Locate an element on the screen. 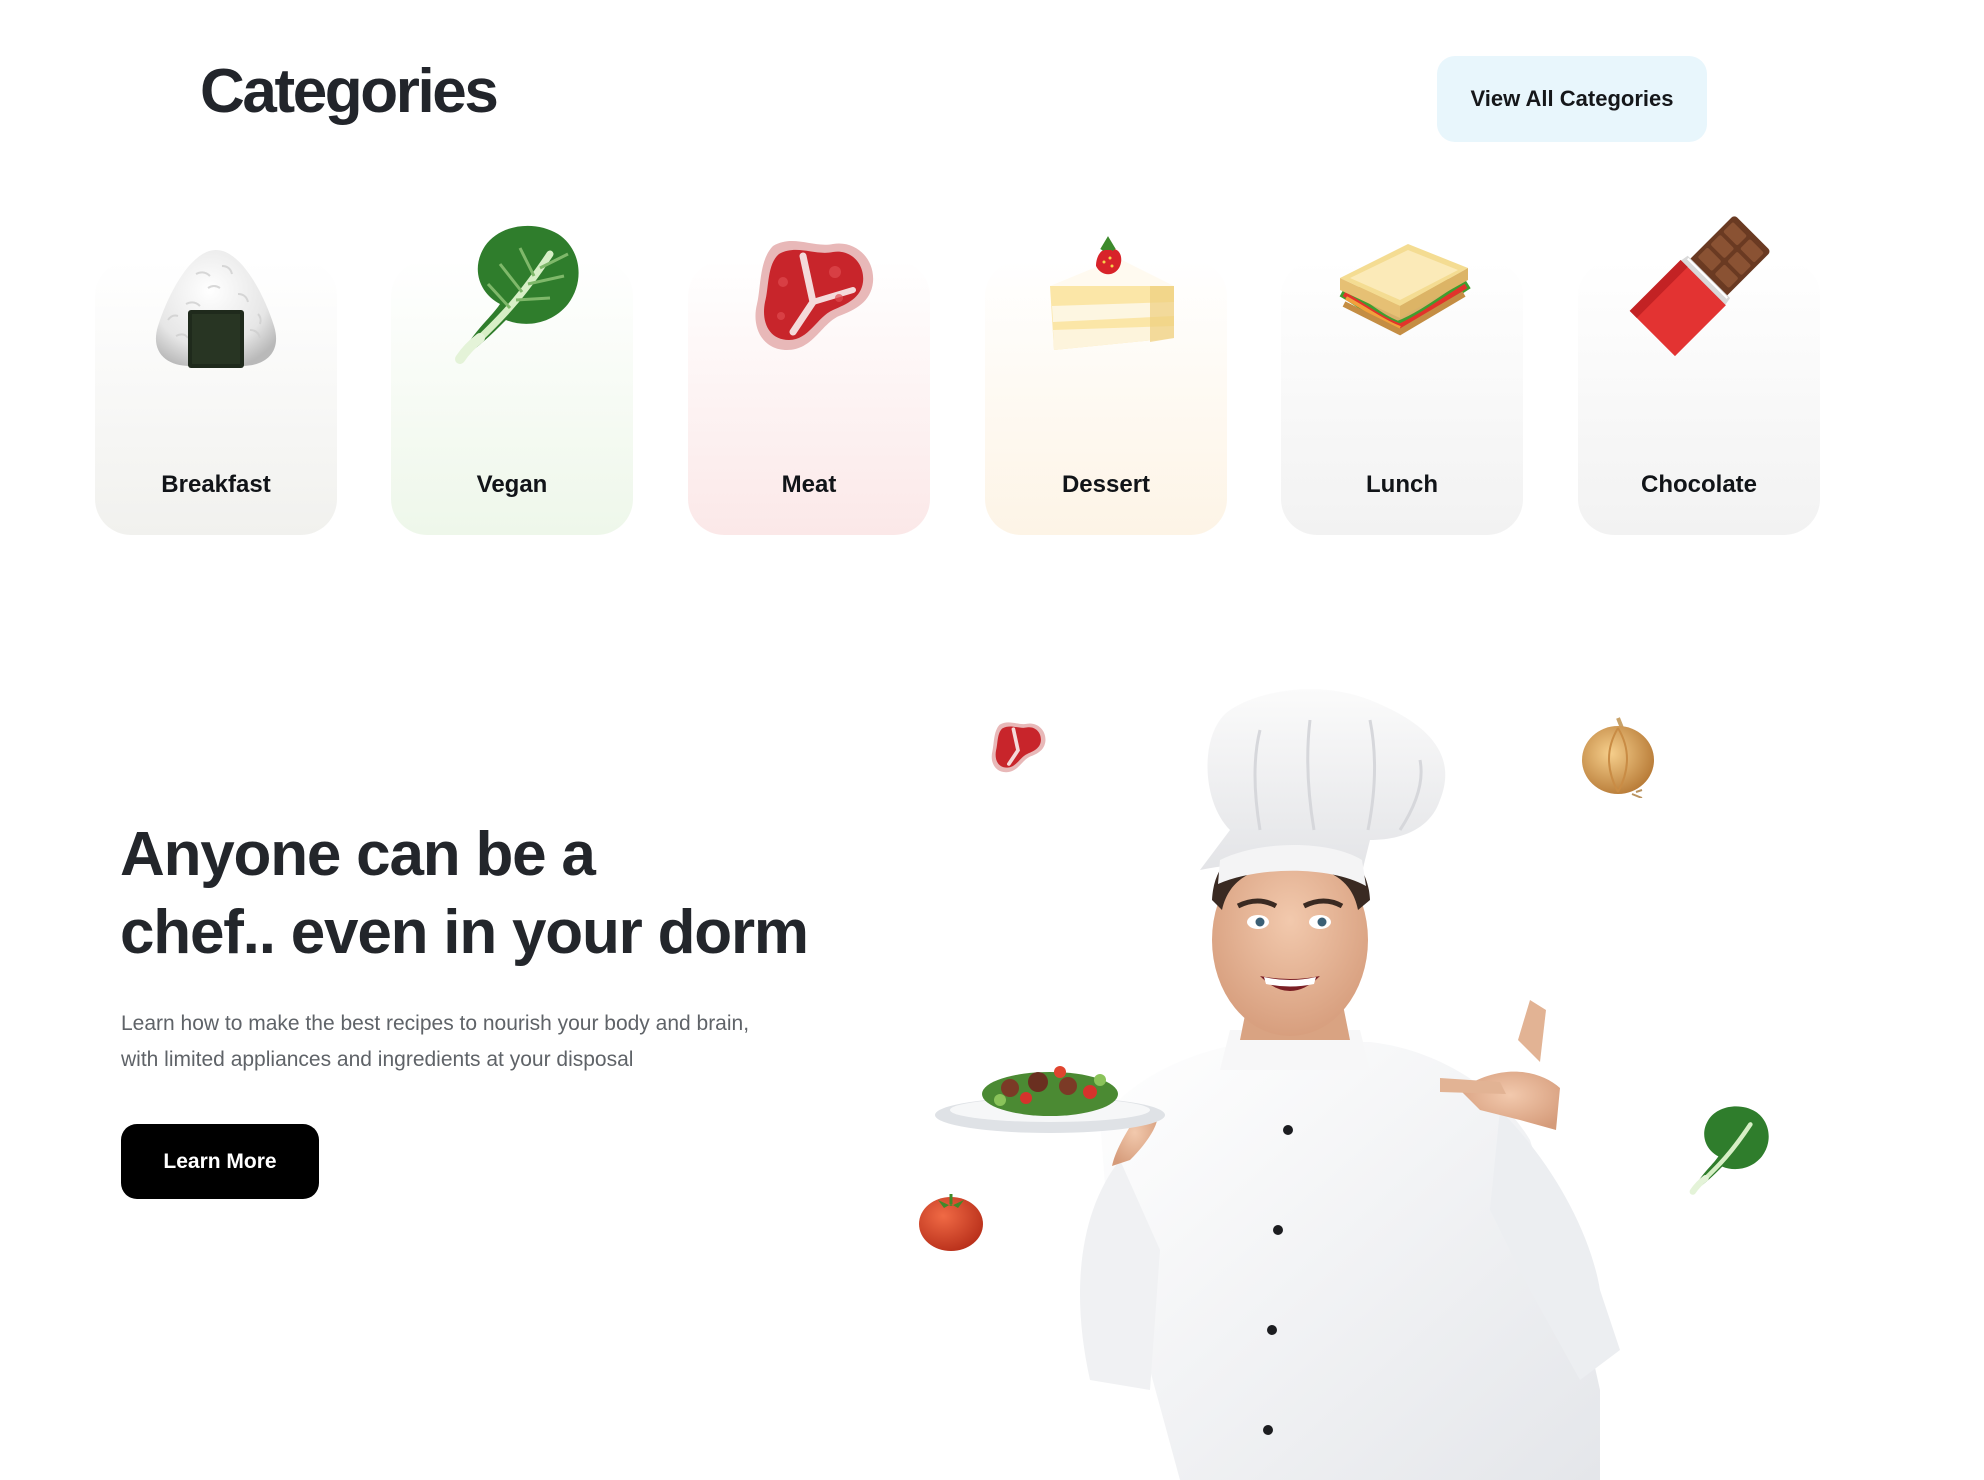 The image size is (1984, 1480). floating-leafy-green-icon is located at coordinates (1728, 1152).